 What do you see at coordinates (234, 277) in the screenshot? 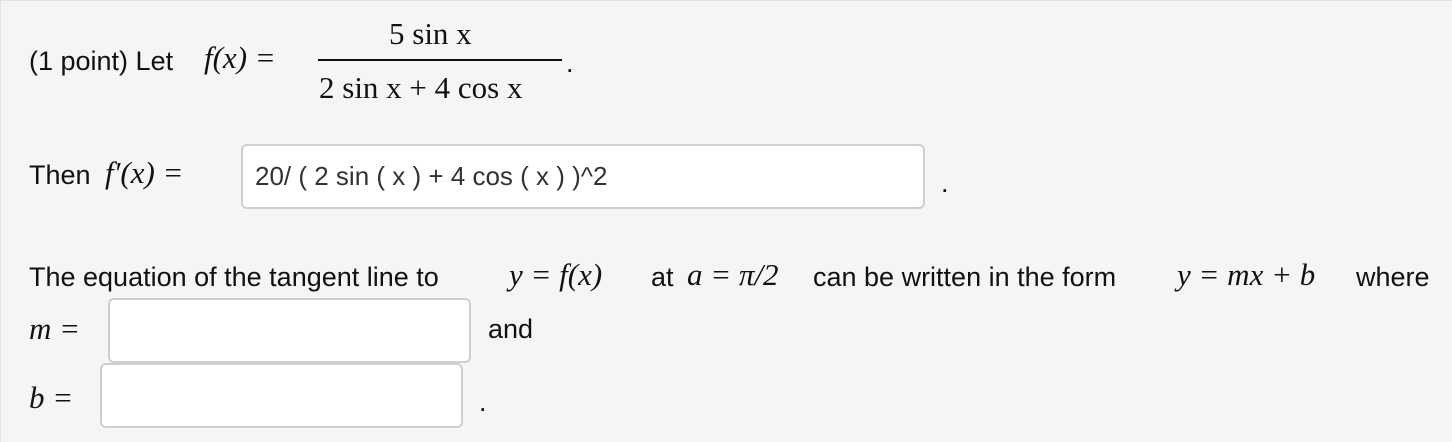
I see `tangent-text-1: The equation of the tangent line to` at bounding box center [234, 277].